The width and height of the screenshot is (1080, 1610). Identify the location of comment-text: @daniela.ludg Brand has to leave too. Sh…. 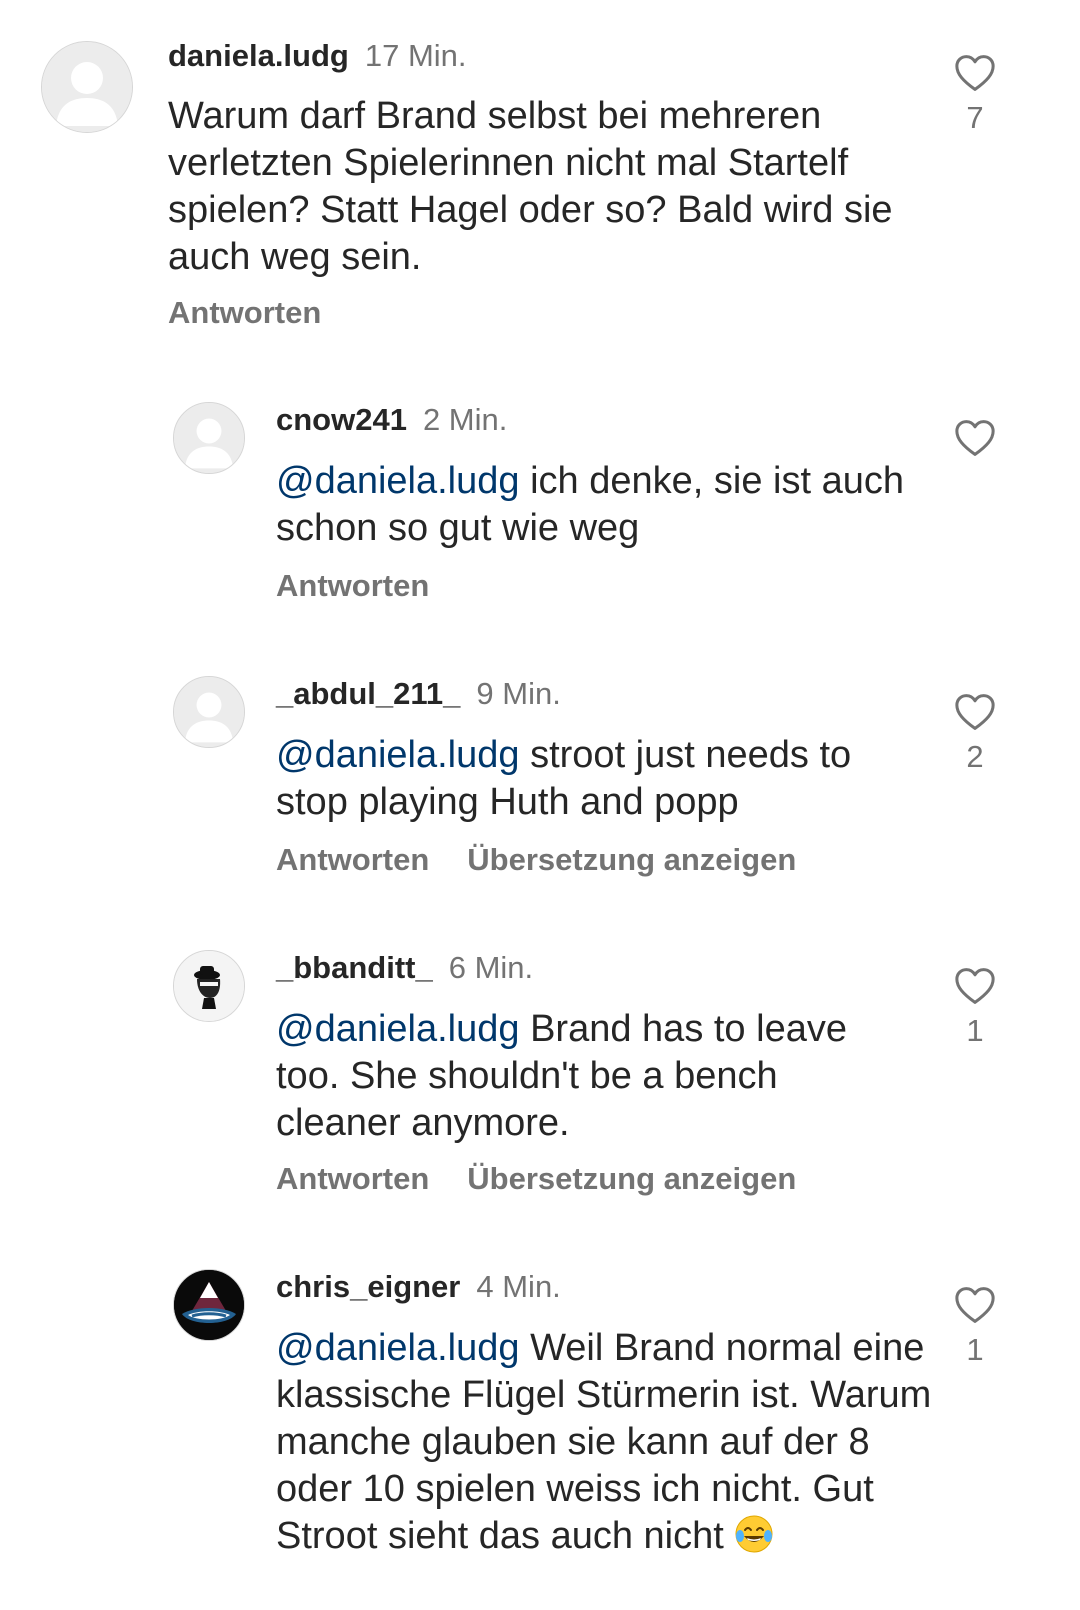
(586, 1076).